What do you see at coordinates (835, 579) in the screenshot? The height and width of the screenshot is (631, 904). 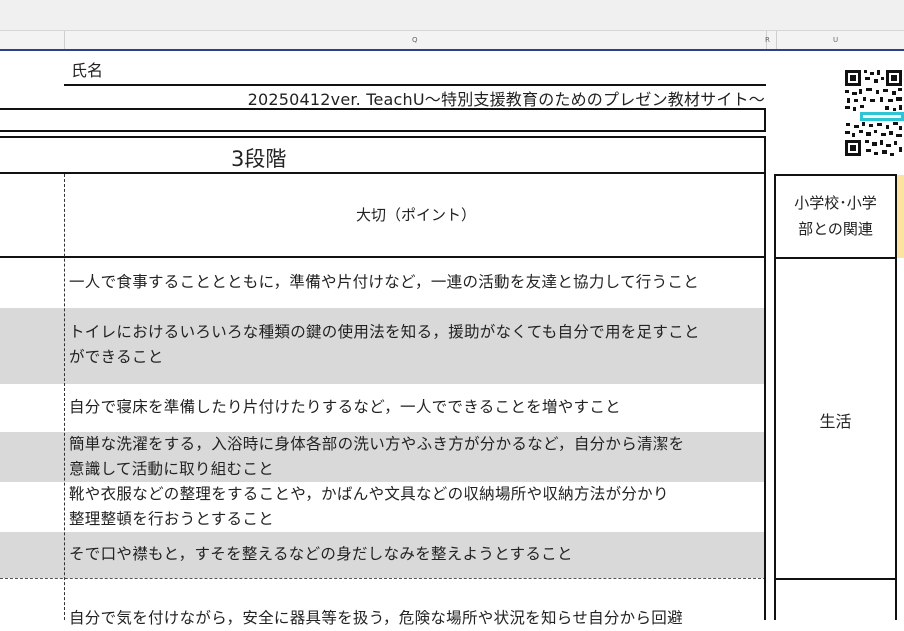 I see `relation-bottom-divider` at bounding box center [835, 579].